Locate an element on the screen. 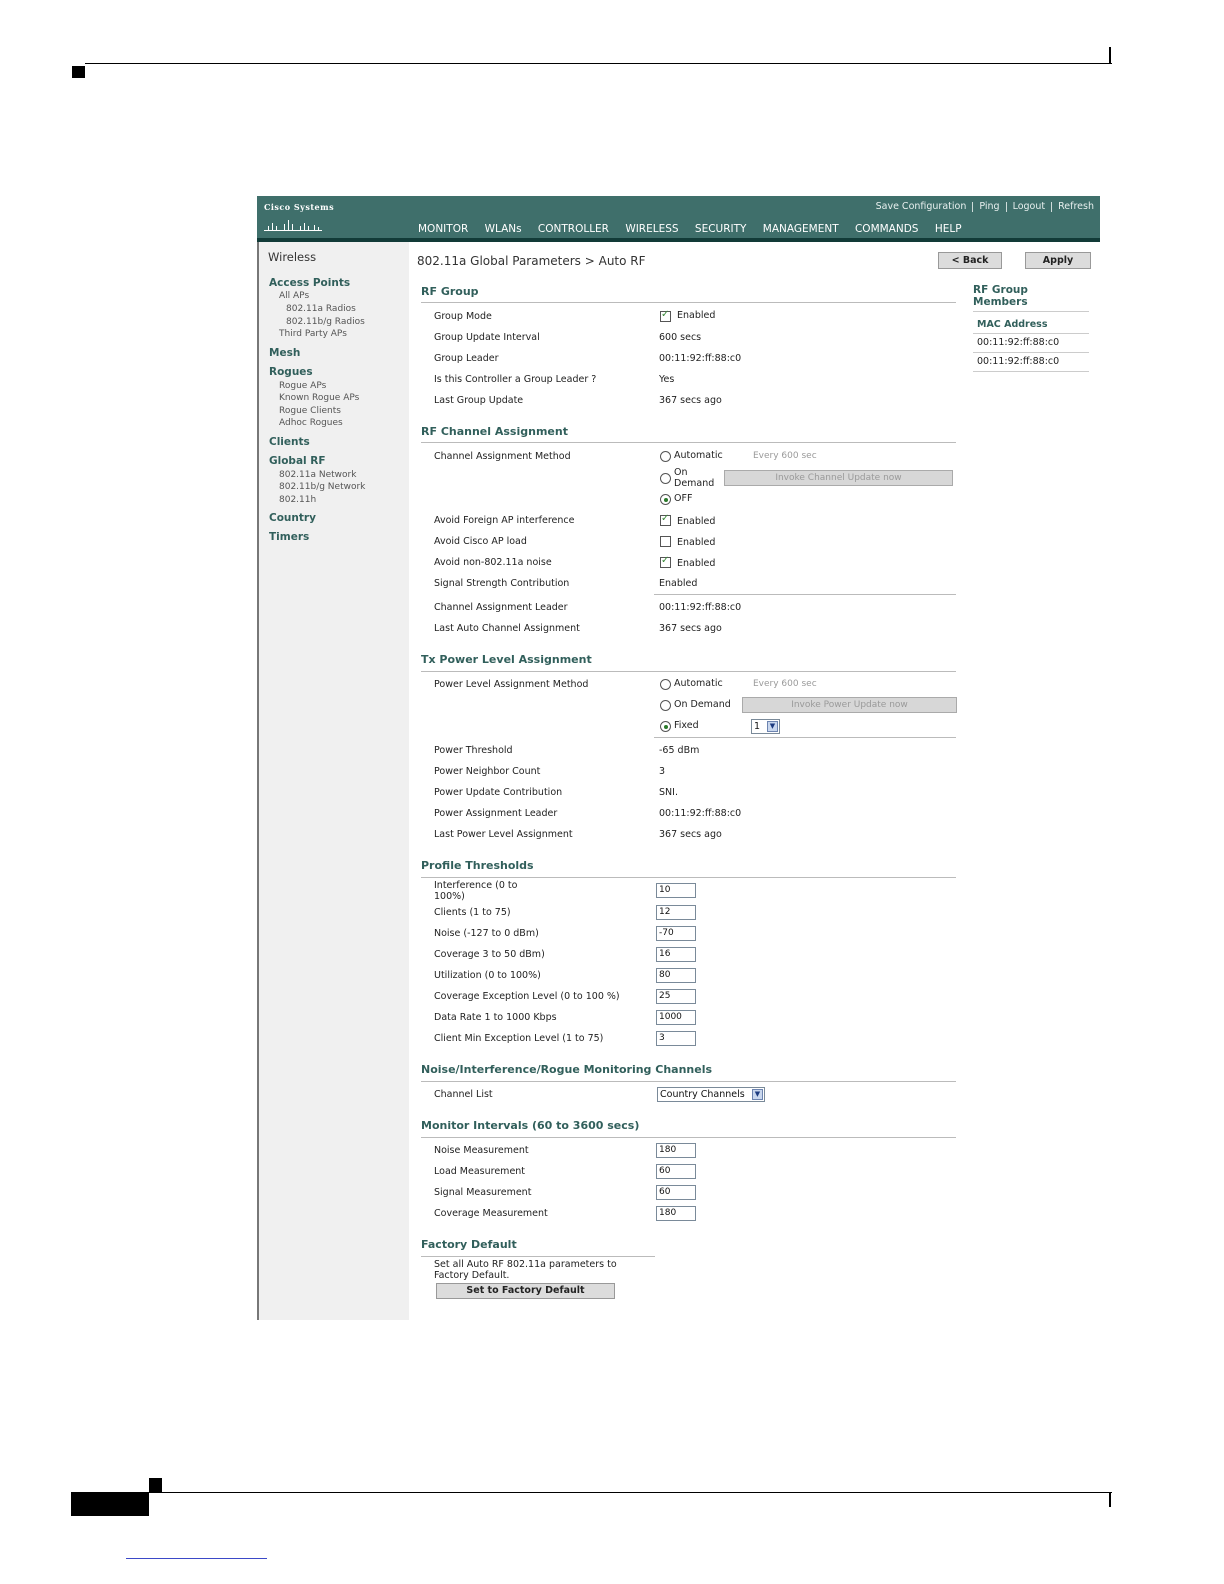 Image resolution: width=1224 pixels, height=1584 pixels. channel-list-value: Country Channels is located at coordinates (702, 1094).